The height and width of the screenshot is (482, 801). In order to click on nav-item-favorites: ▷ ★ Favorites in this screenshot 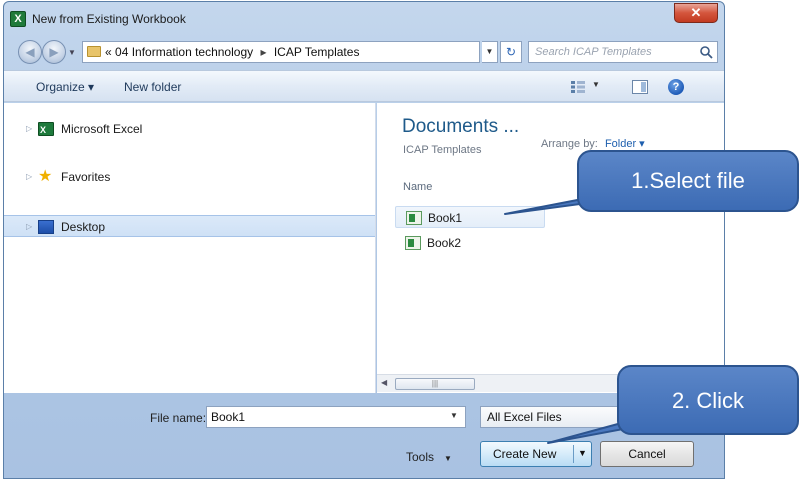, I will do `click(189, 177)`.